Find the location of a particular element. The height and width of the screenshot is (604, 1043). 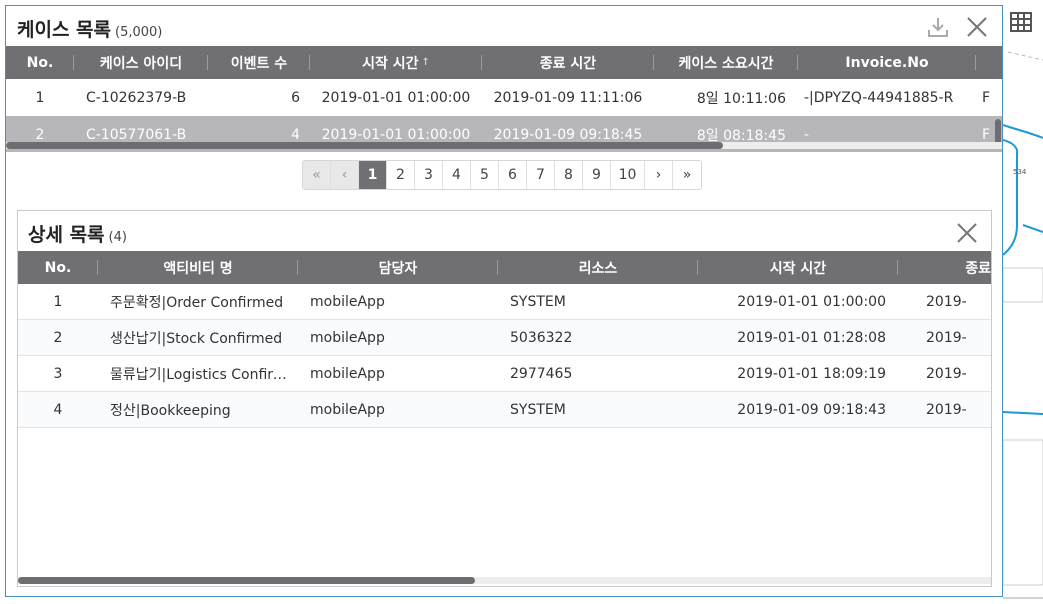

detail-close-button is located at coordinates (967, 233).